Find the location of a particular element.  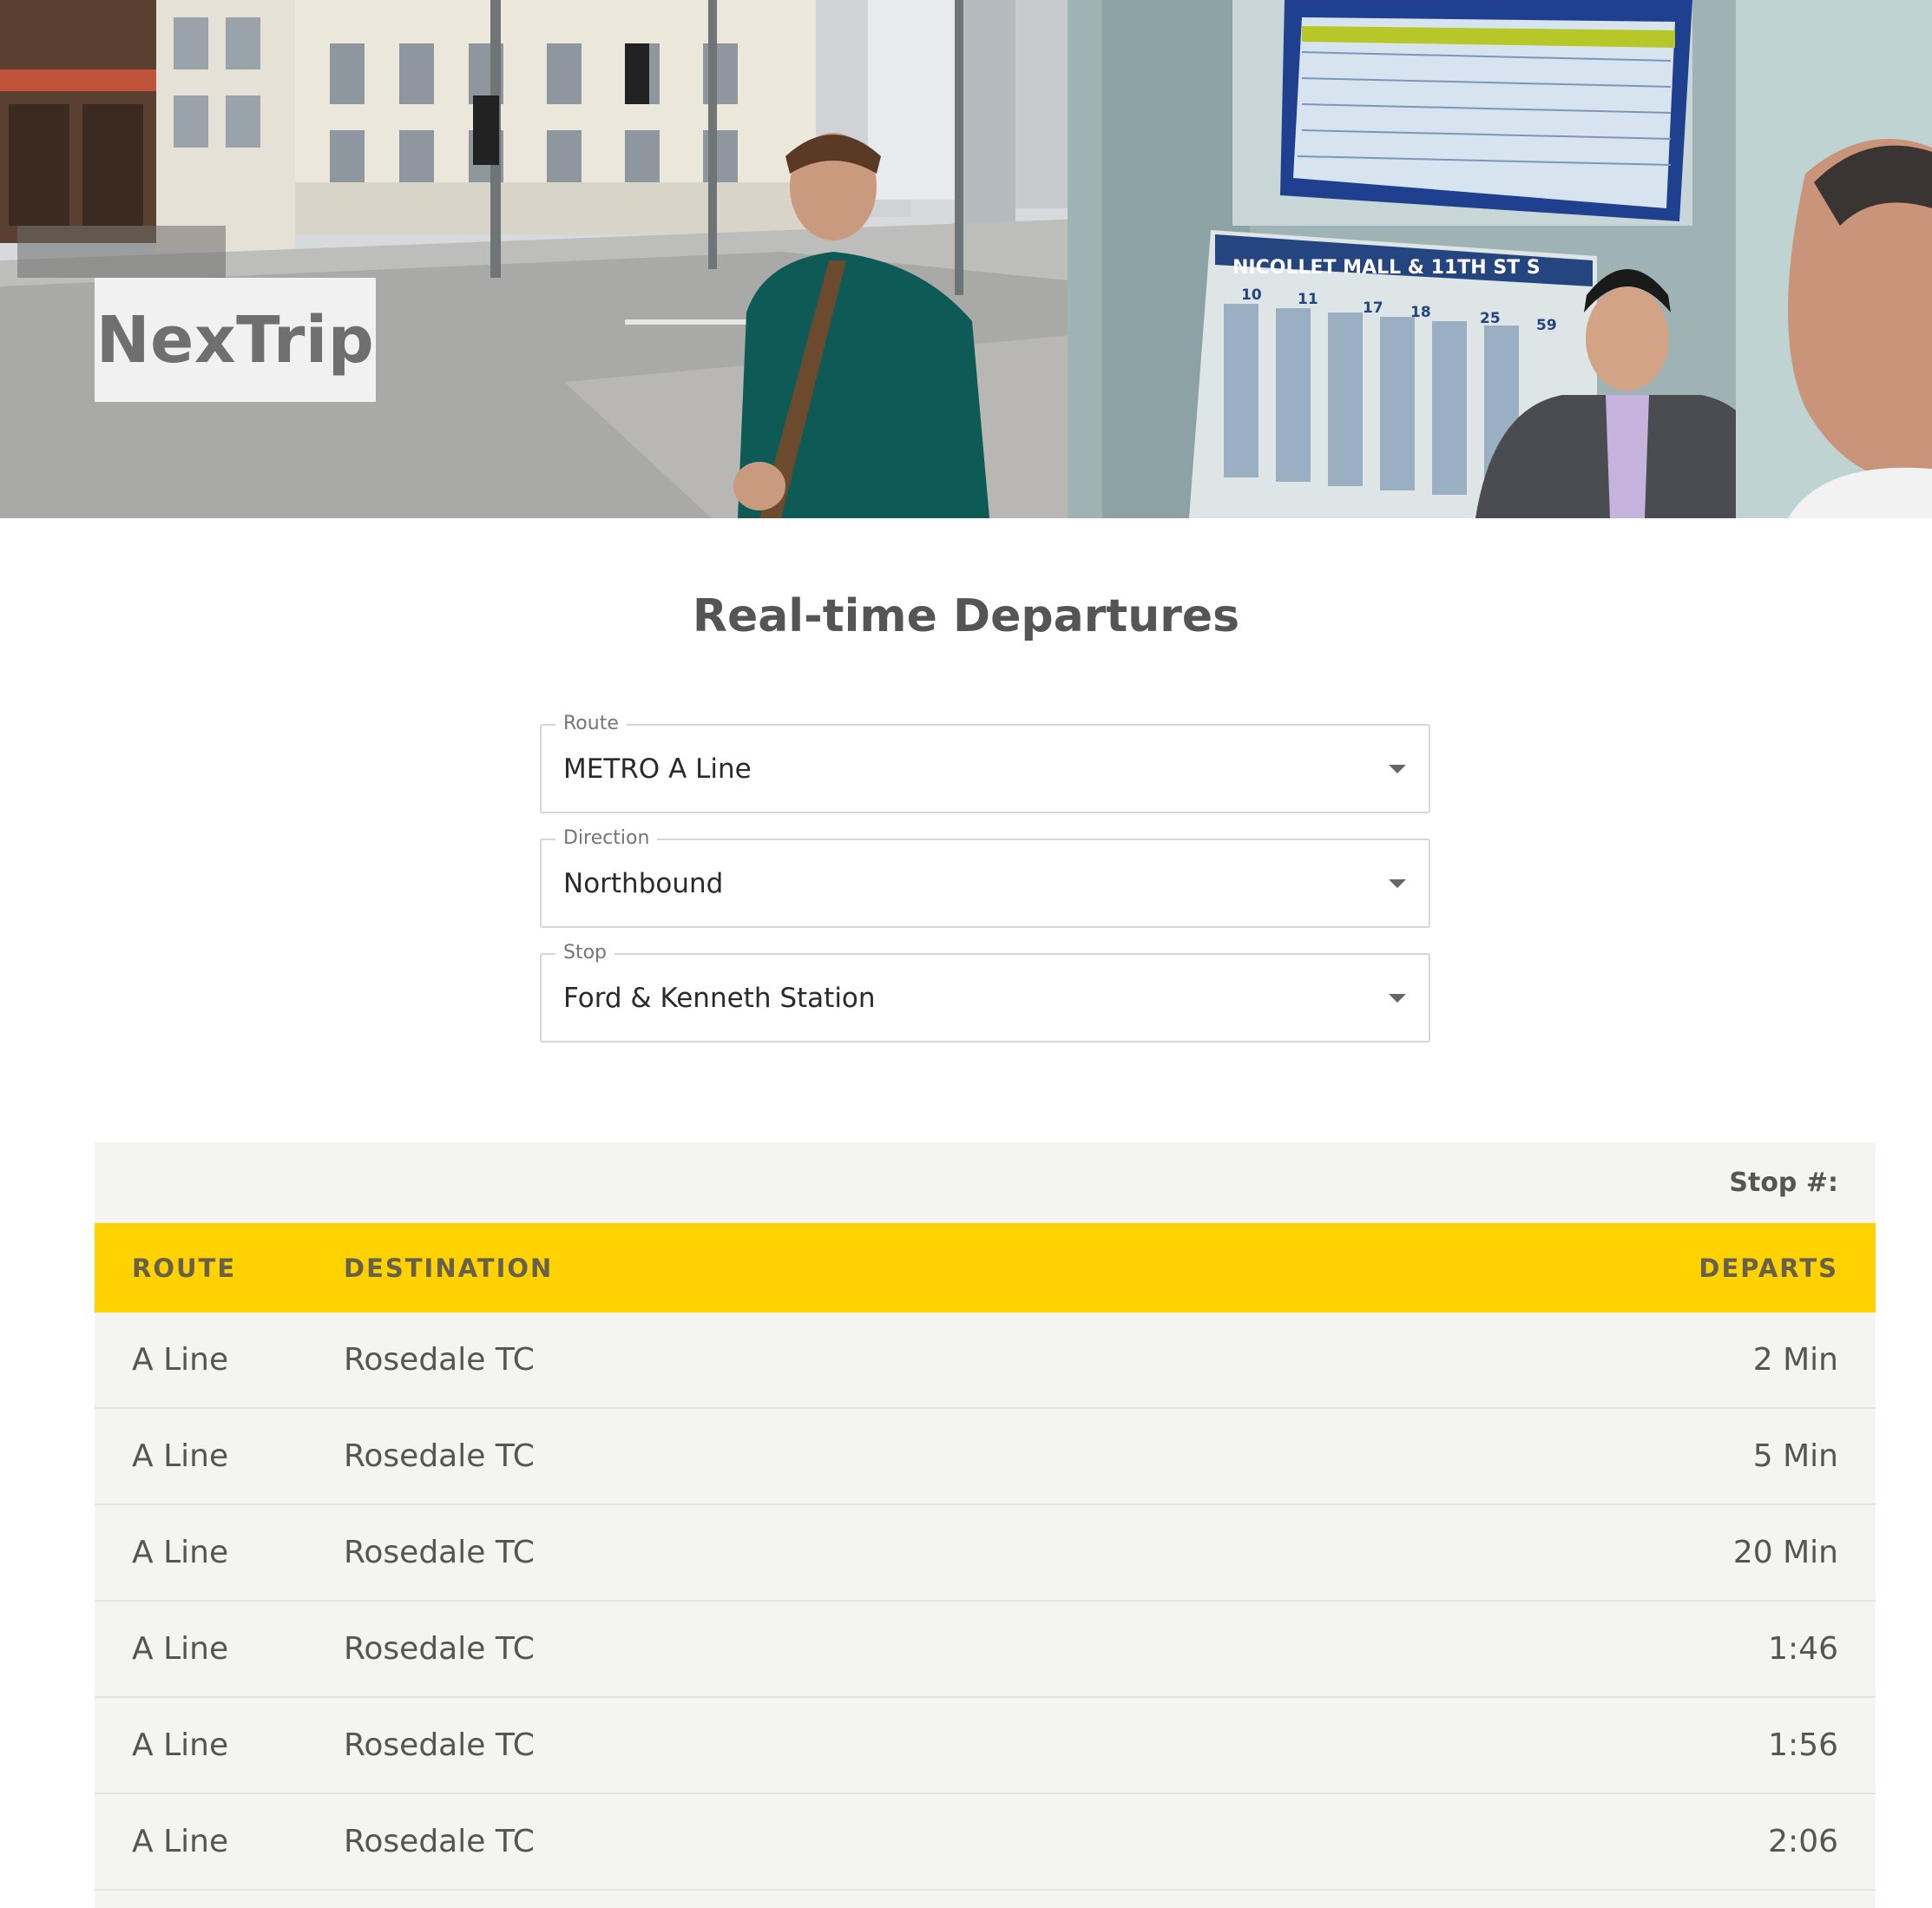

table-row: A Line Rosedale TC 1:46 is located at coordinates (985, 1650).